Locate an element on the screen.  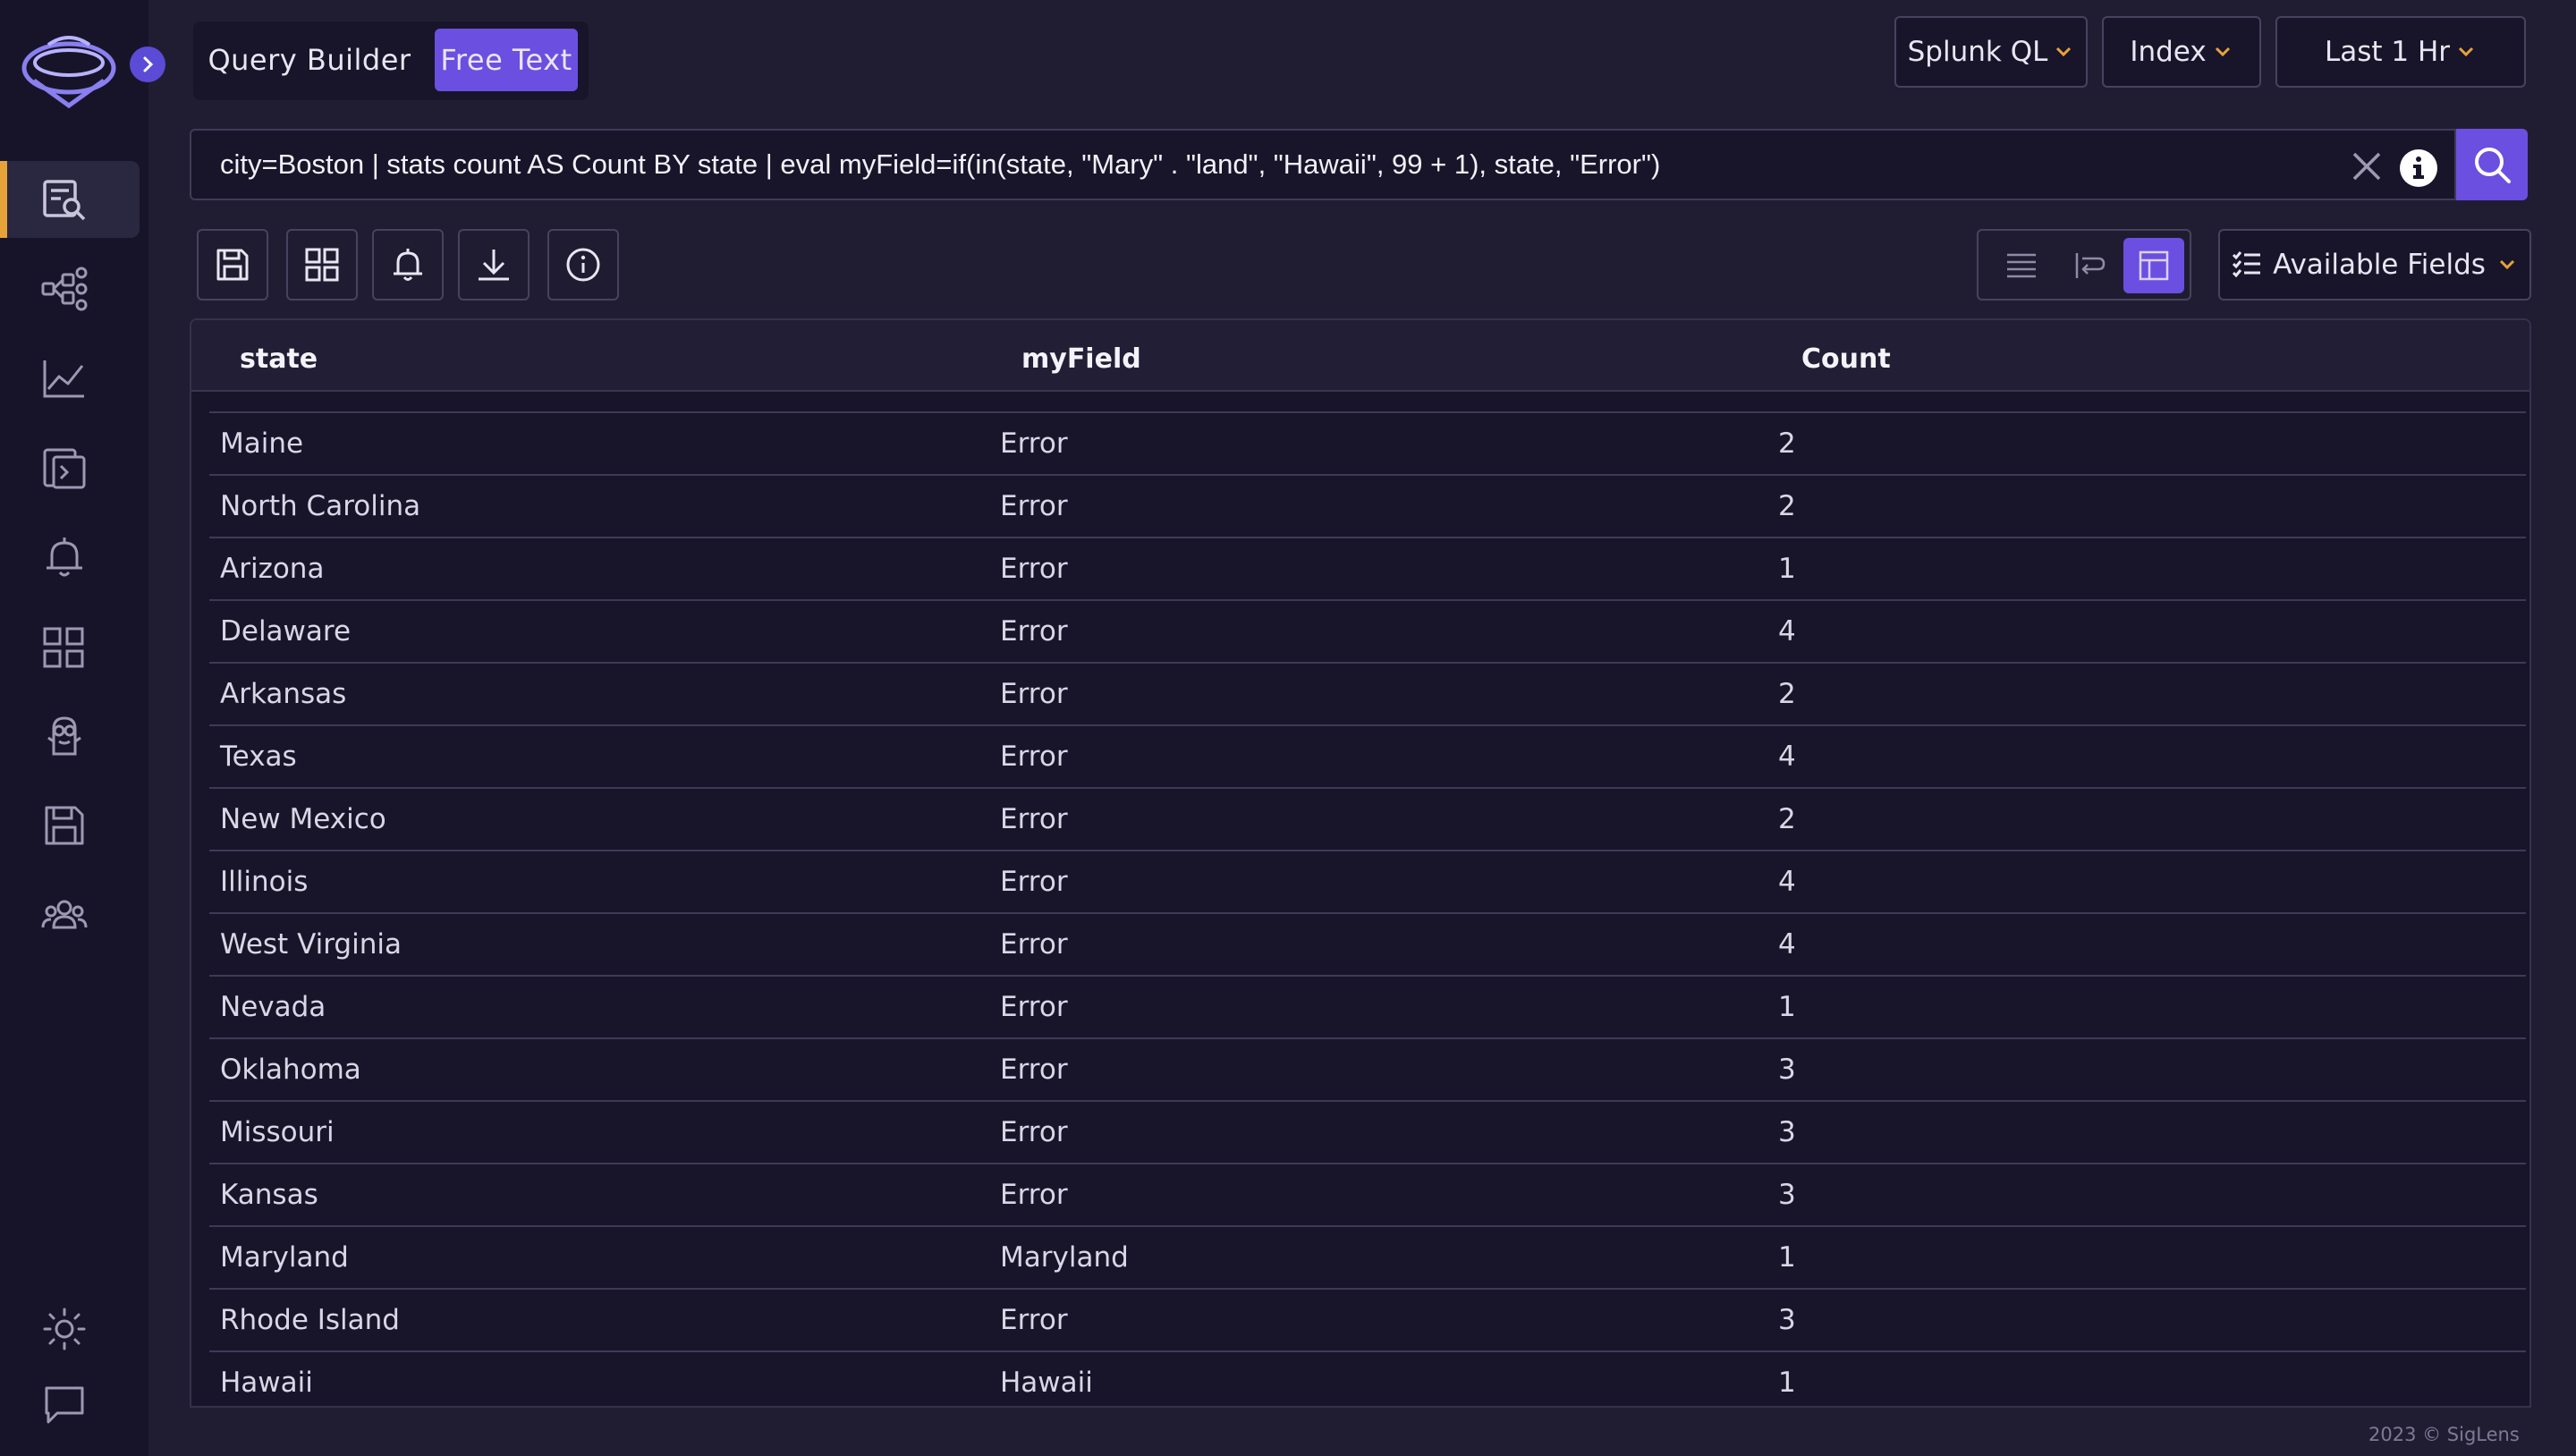
cell-state: Missouri is located at coordinates (277, 1132).